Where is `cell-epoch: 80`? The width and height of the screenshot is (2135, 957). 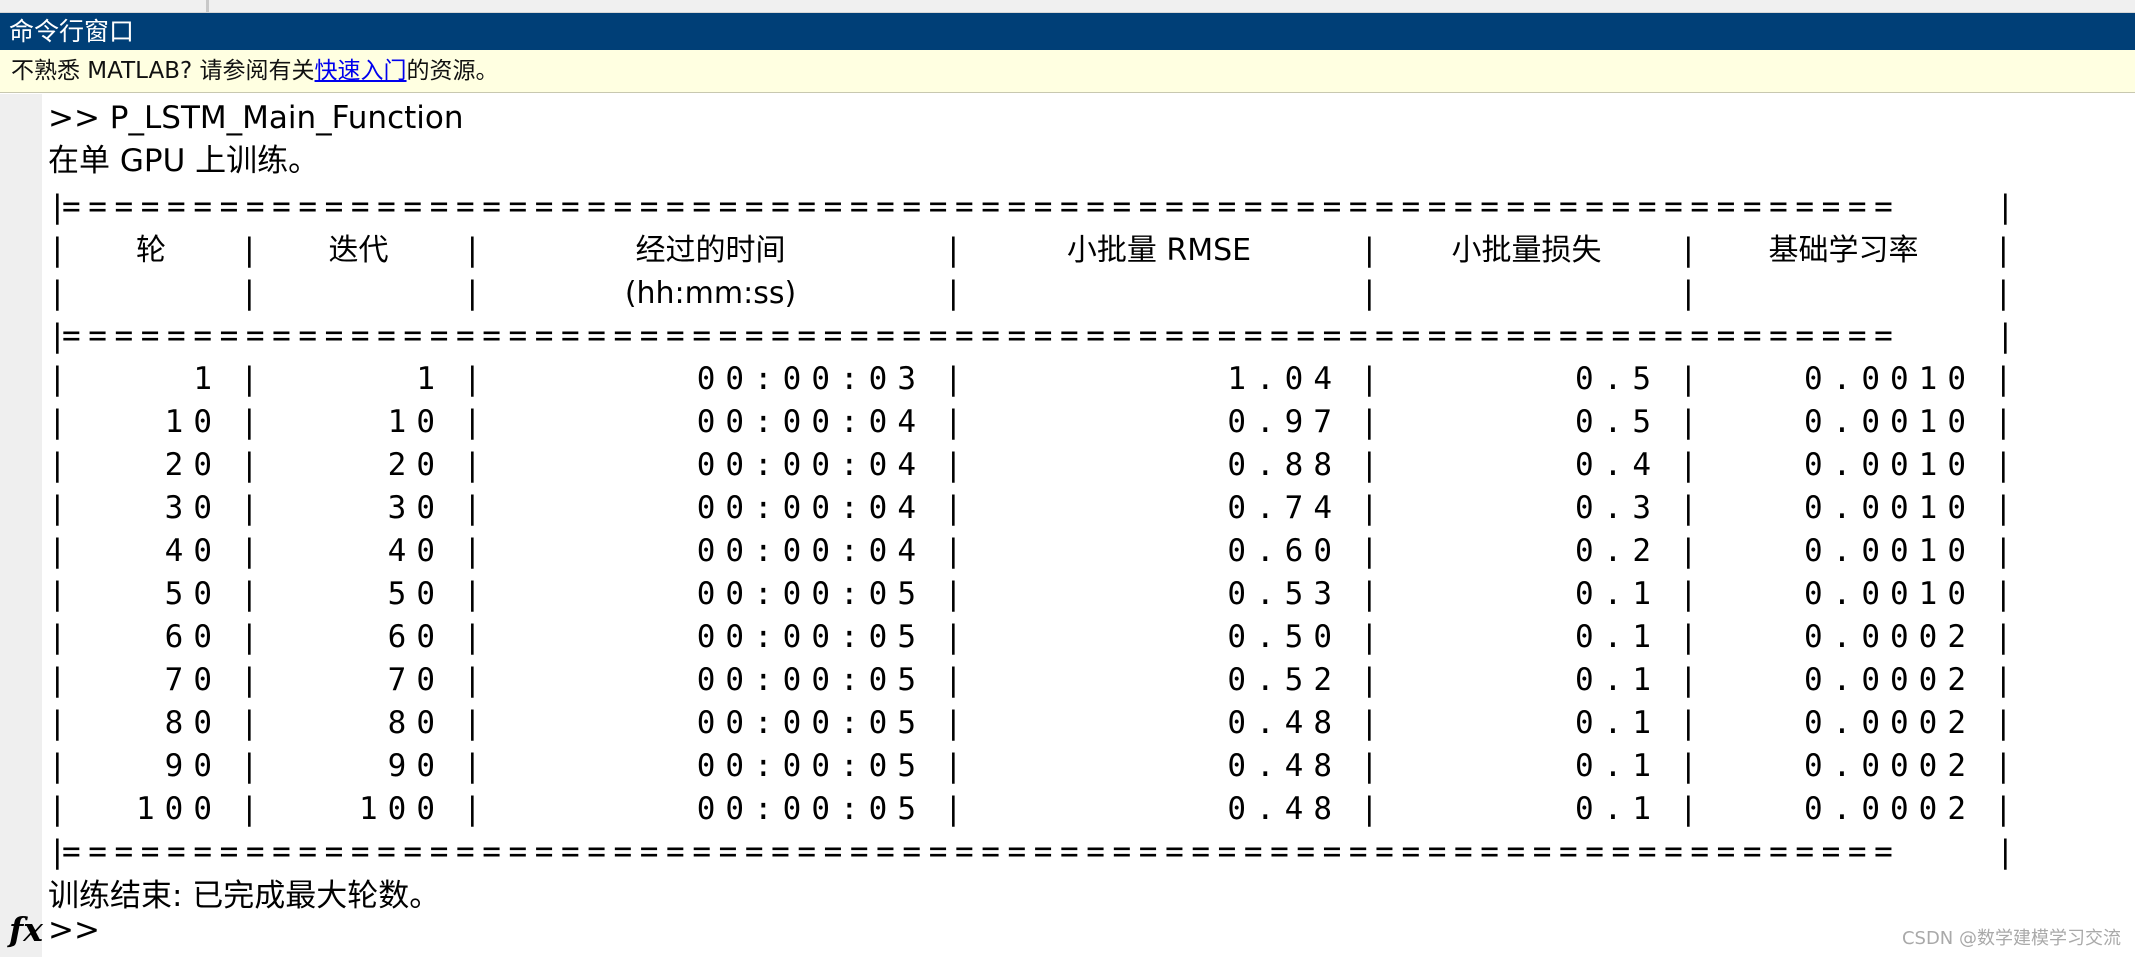
cell-epoch: 80 is located at coordinates (193, 723).